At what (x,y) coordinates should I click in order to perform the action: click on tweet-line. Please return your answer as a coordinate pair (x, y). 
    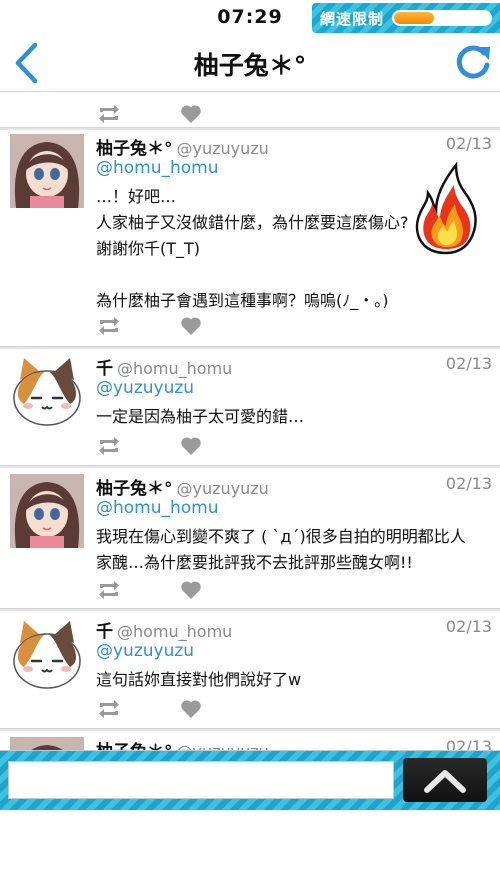
    Looking at the image, I should click on (295, 275).